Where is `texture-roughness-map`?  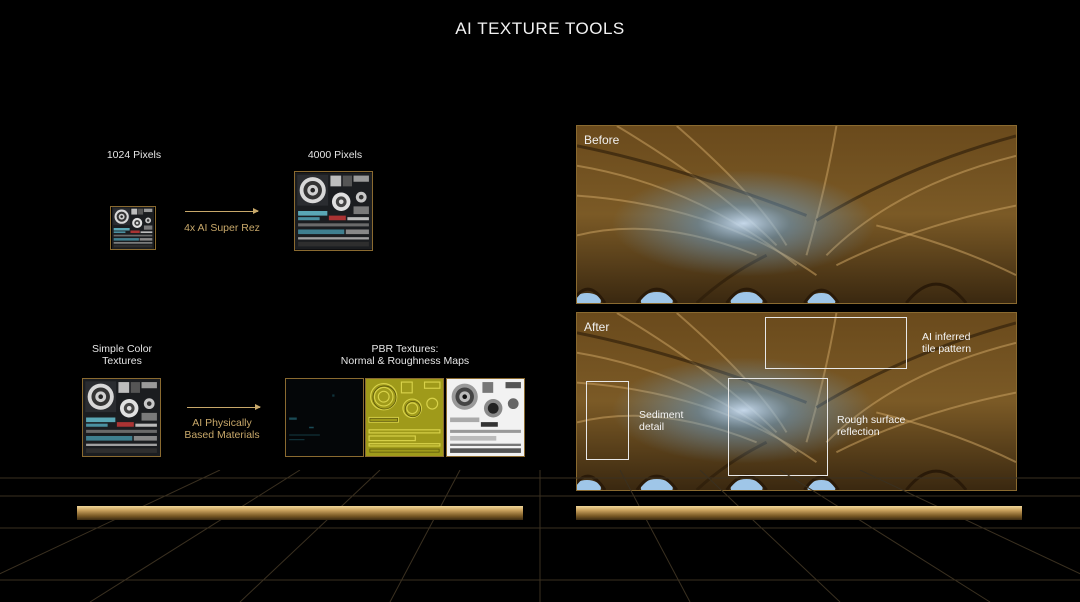
texture-roughness-map is located at coordinates (404, 417).